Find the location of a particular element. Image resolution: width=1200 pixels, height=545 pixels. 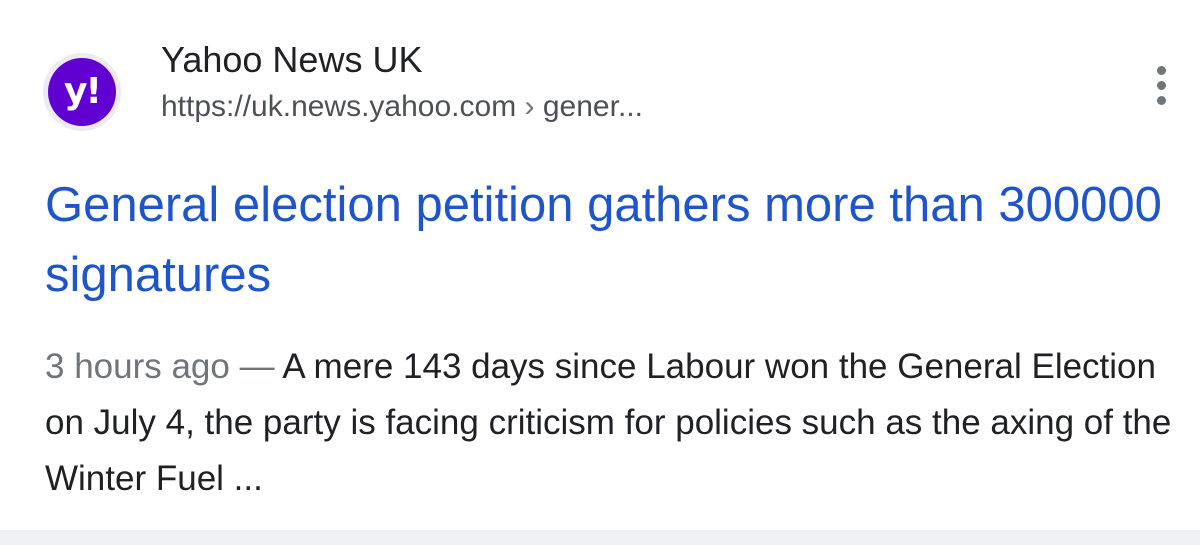

yahoo-logo-icon: y! is located at coordinates (82, 92).